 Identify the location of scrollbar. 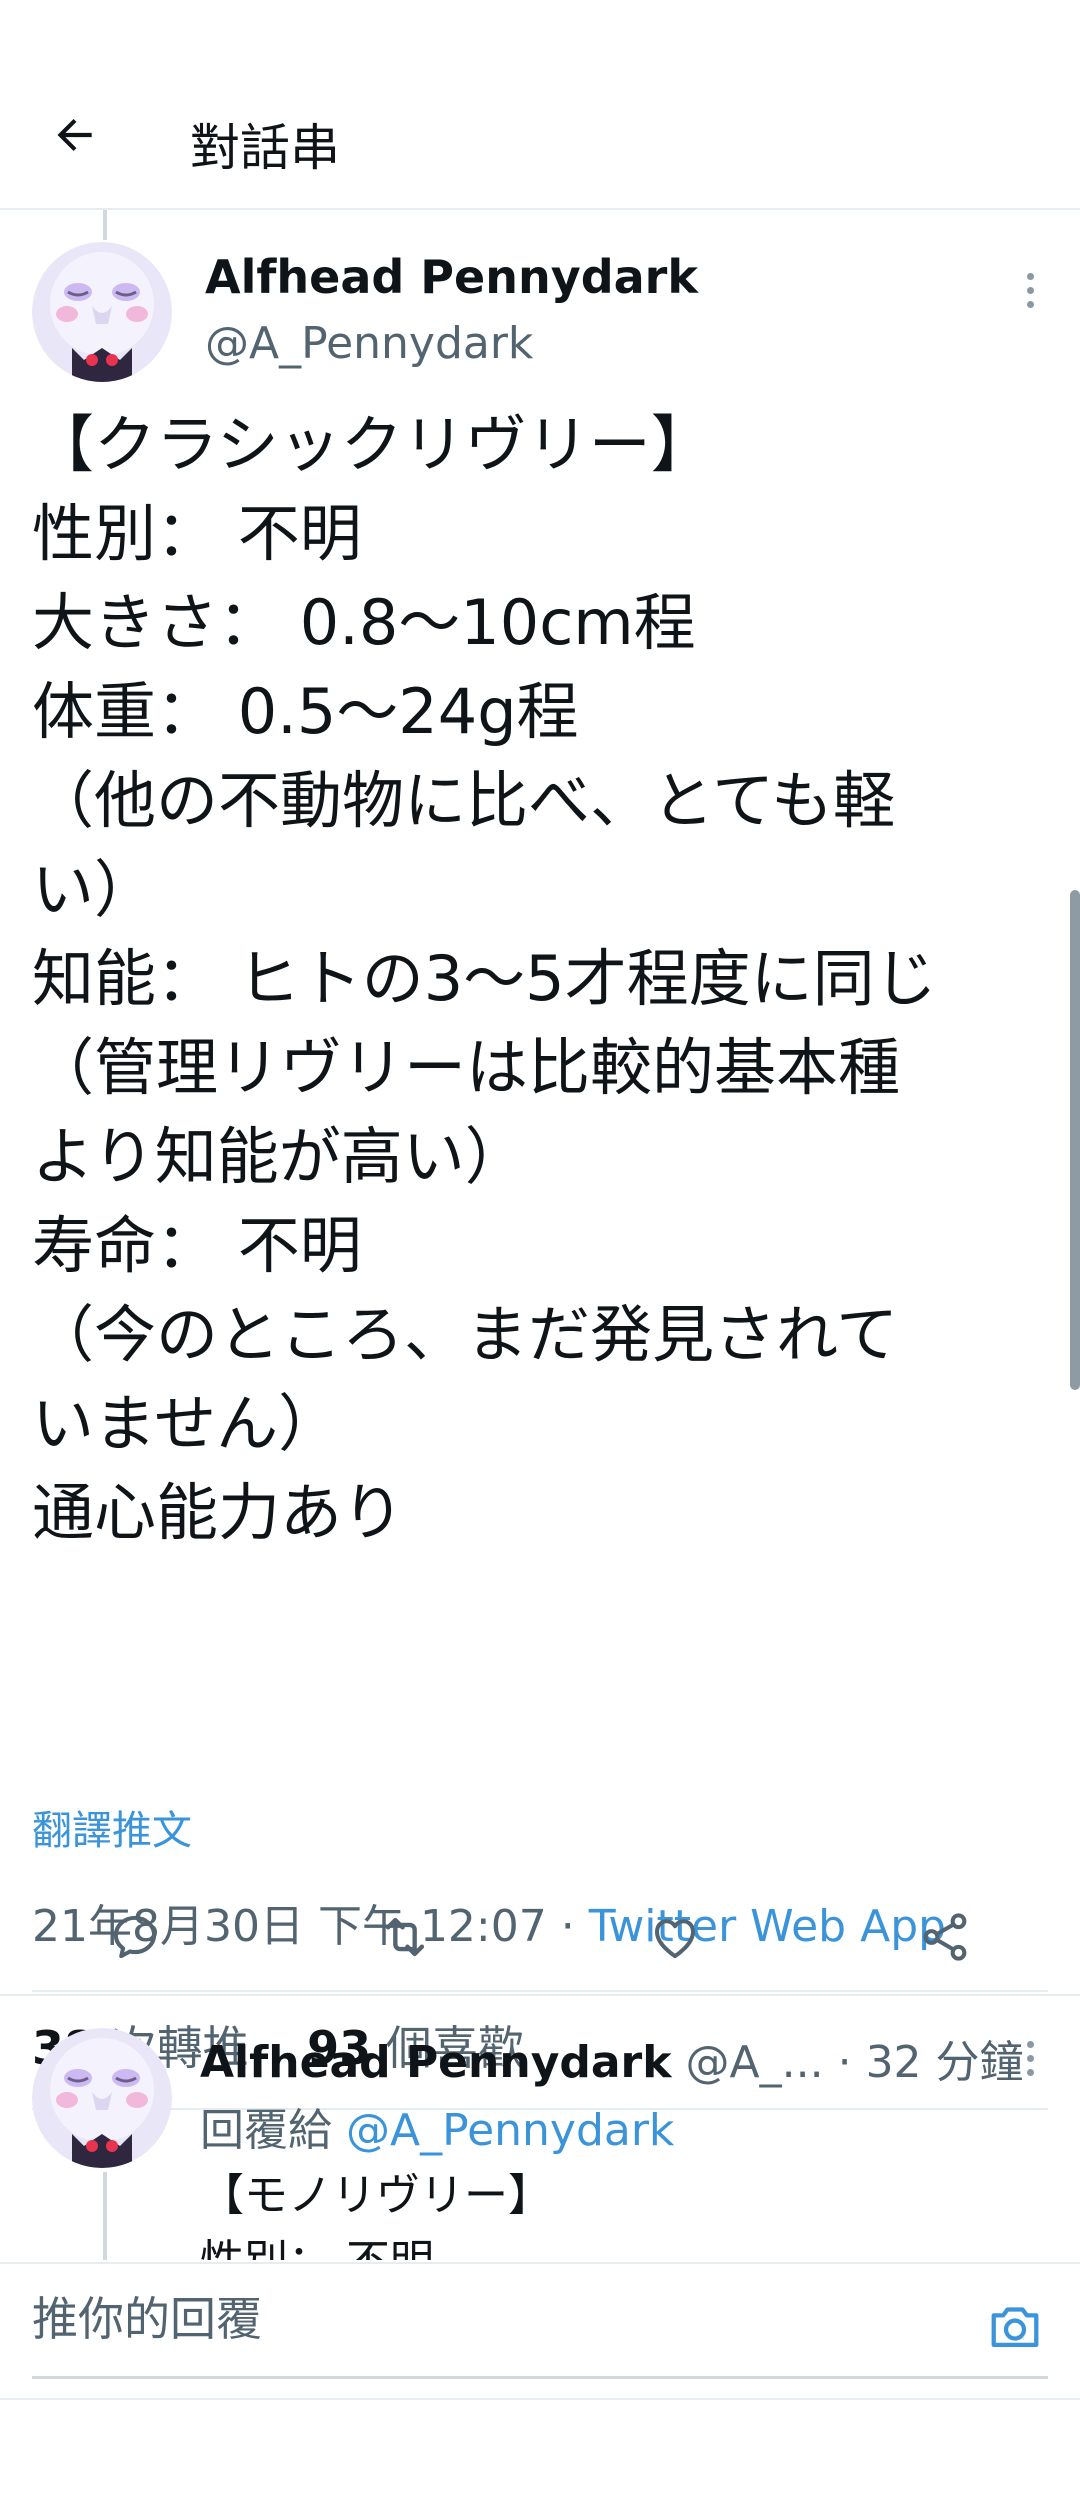
(1075, 1140).